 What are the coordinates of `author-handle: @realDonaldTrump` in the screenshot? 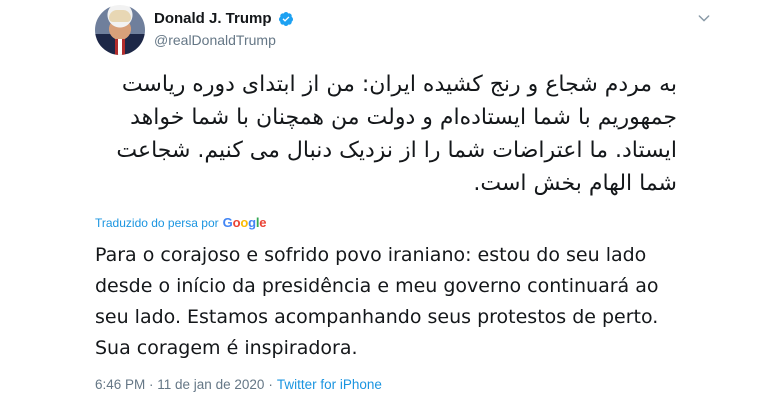 It's located at (215, 40).